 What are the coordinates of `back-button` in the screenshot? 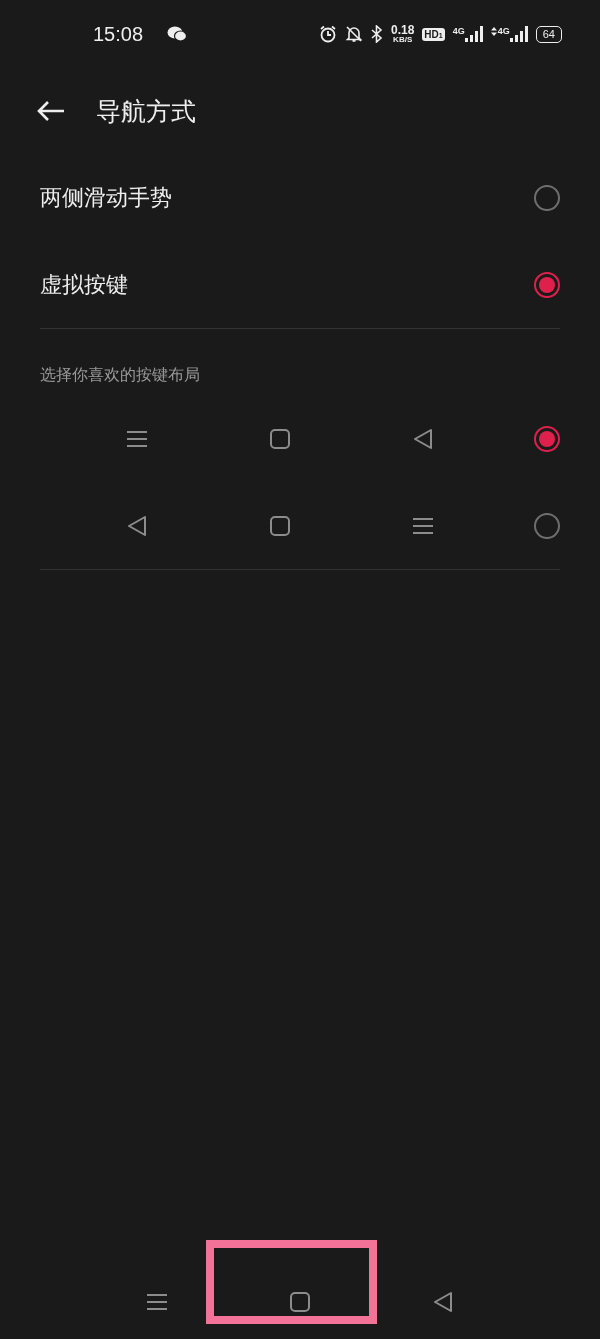 It's located at (51, 111).